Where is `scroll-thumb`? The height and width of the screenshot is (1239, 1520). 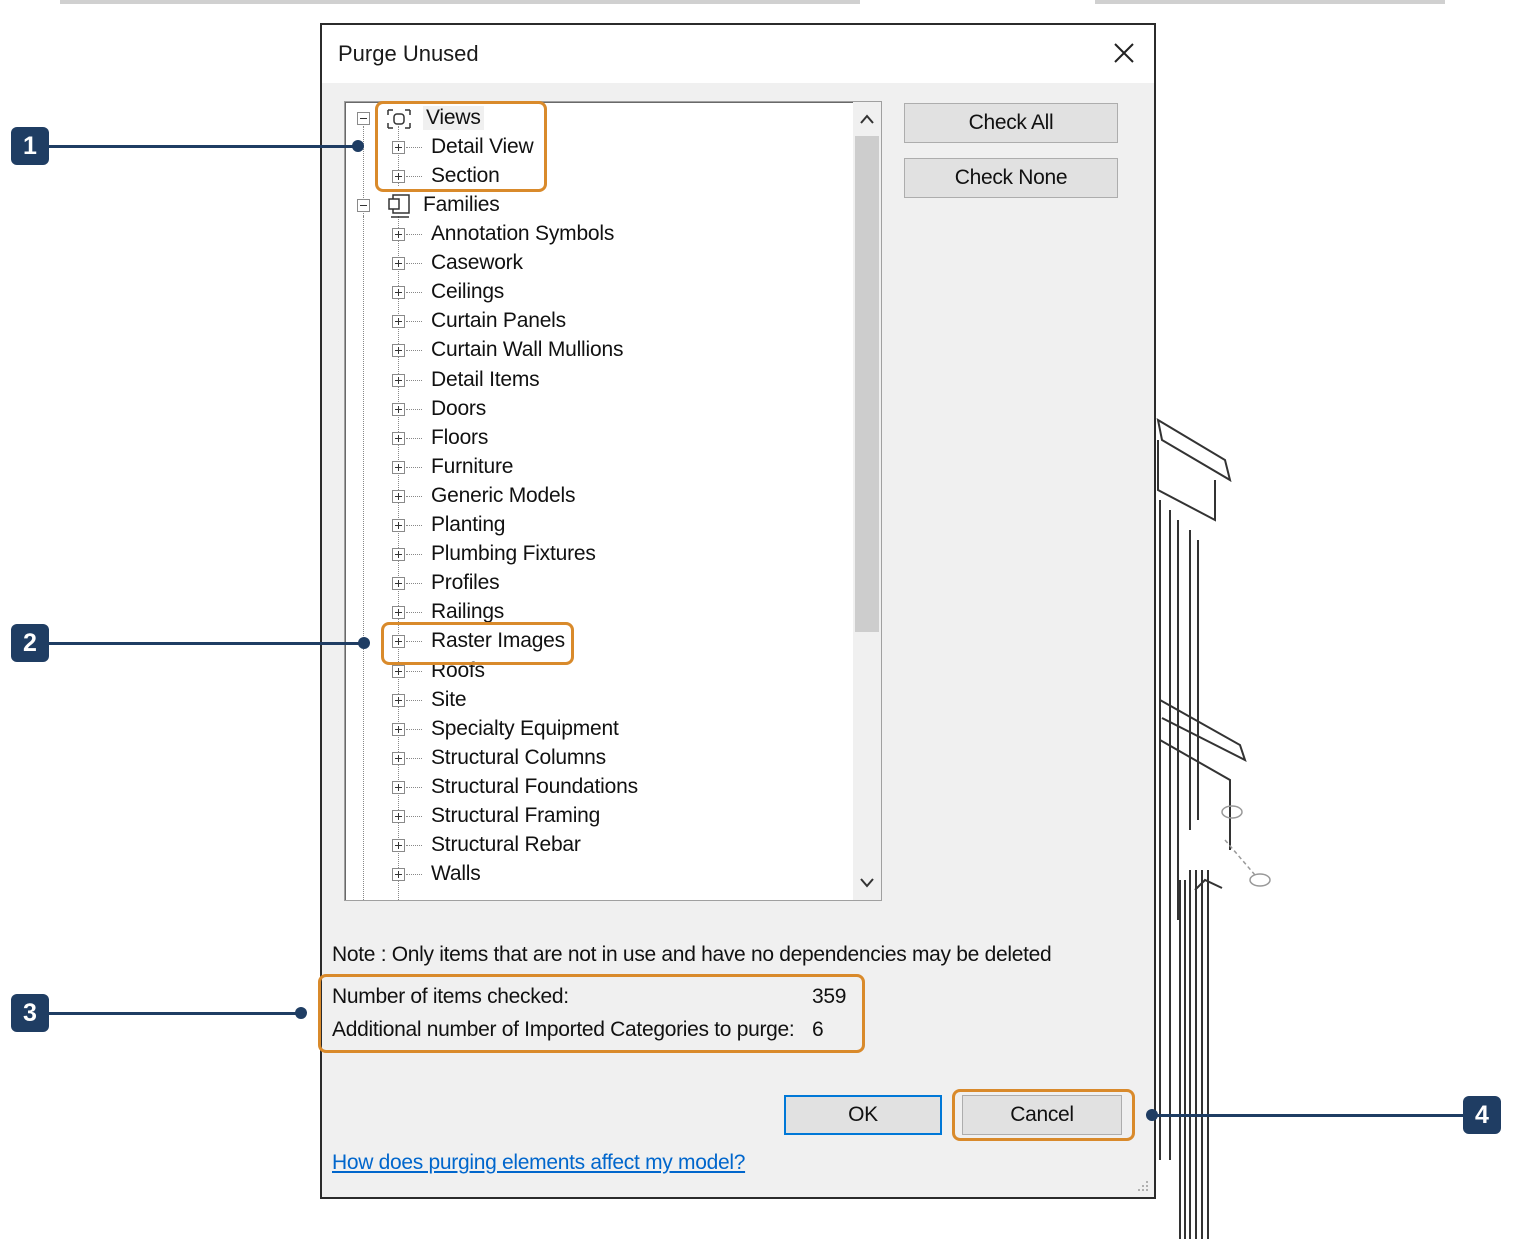 scroll-thumb is located at coordinates (867, 384).